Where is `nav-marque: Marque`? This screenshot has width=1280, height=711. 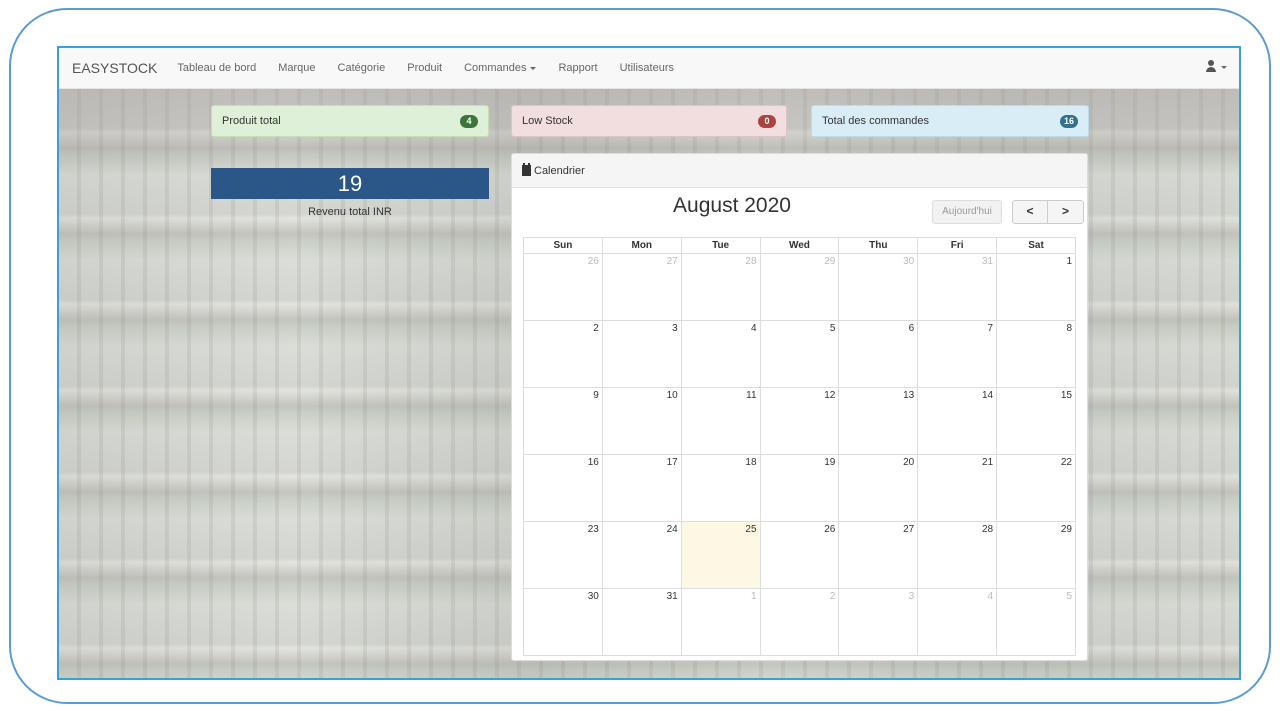
nav-marque: Marque is located at coordinates (296, 68).